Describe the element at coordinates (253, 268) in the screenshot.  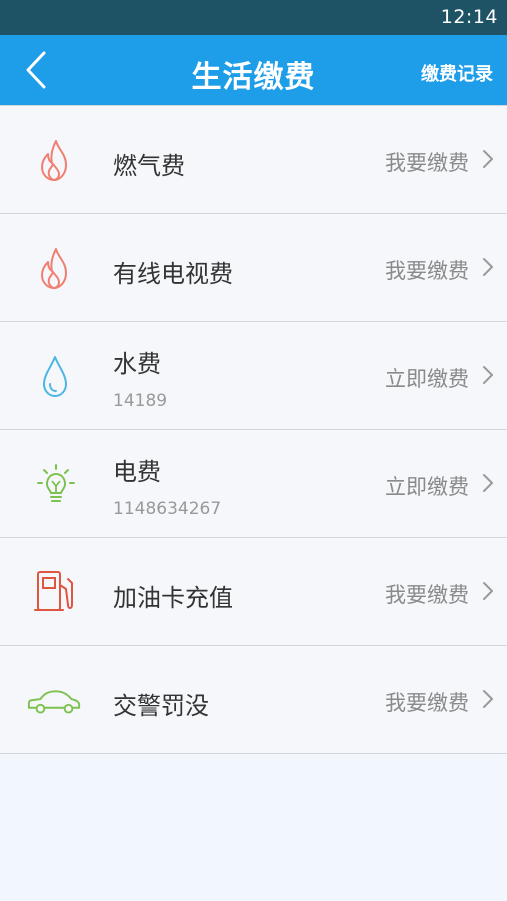
I see `list-item-cable-tv: 有线电视费 我要缴费` at that location.